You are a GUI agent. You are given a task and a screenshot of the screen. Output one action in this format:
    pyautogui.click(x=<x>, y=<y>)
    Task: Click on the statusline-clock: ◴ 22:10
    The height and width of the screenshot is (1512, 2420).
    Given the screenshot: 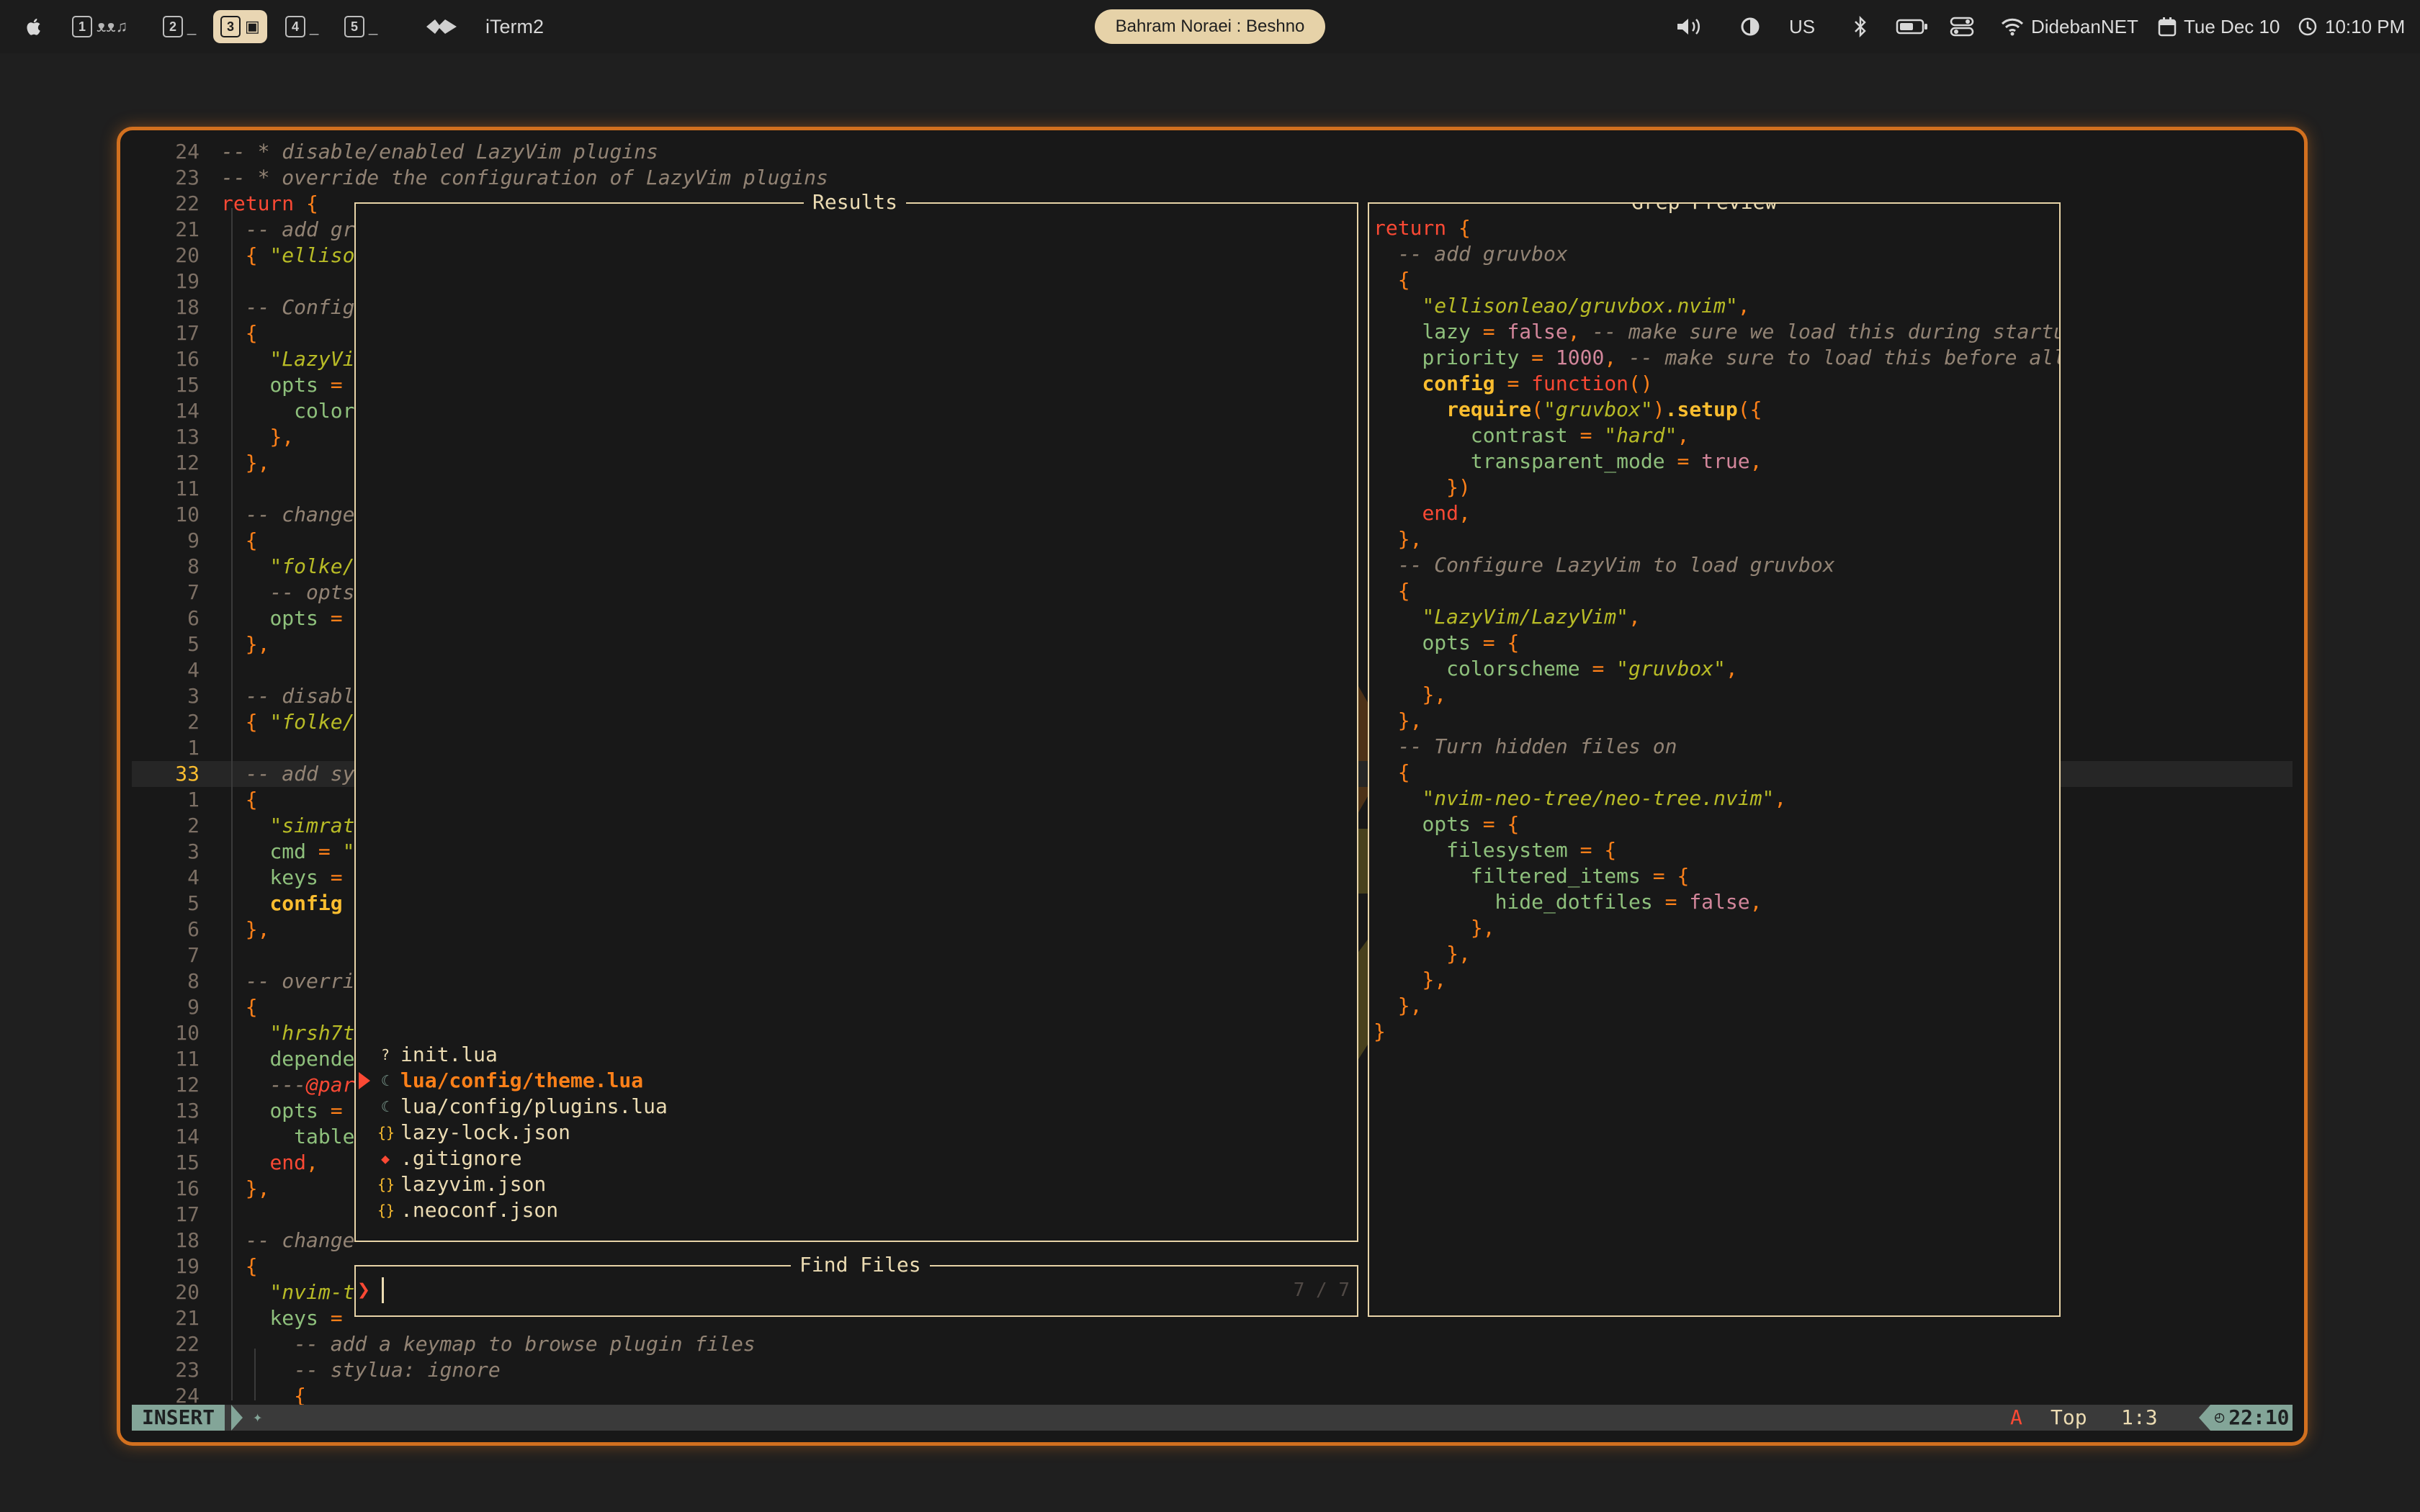 What is the action you would take?
    pyautogui.click(x=2251, y=1418)
    